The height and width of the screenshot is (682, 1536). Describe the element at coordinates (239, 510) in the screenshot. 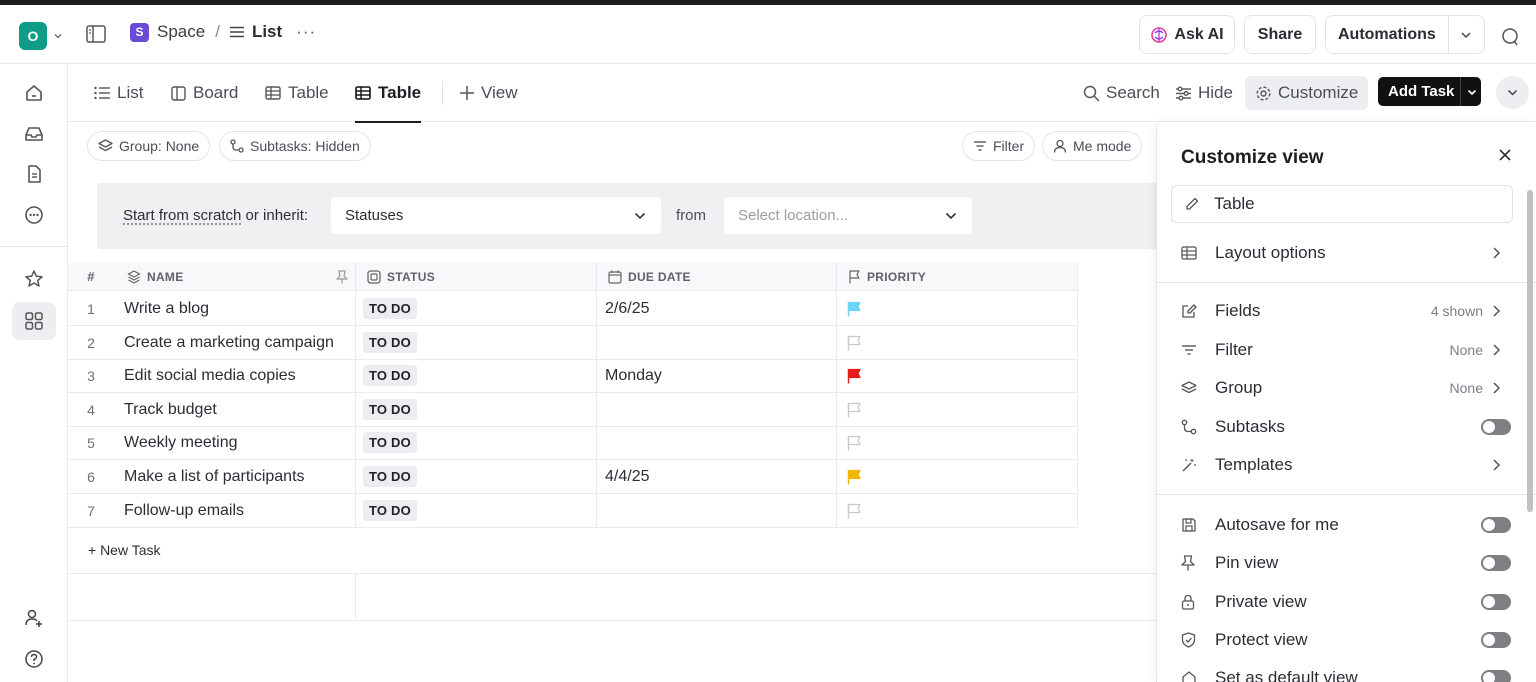

I see `task-name: Follow-up emails` at that location.